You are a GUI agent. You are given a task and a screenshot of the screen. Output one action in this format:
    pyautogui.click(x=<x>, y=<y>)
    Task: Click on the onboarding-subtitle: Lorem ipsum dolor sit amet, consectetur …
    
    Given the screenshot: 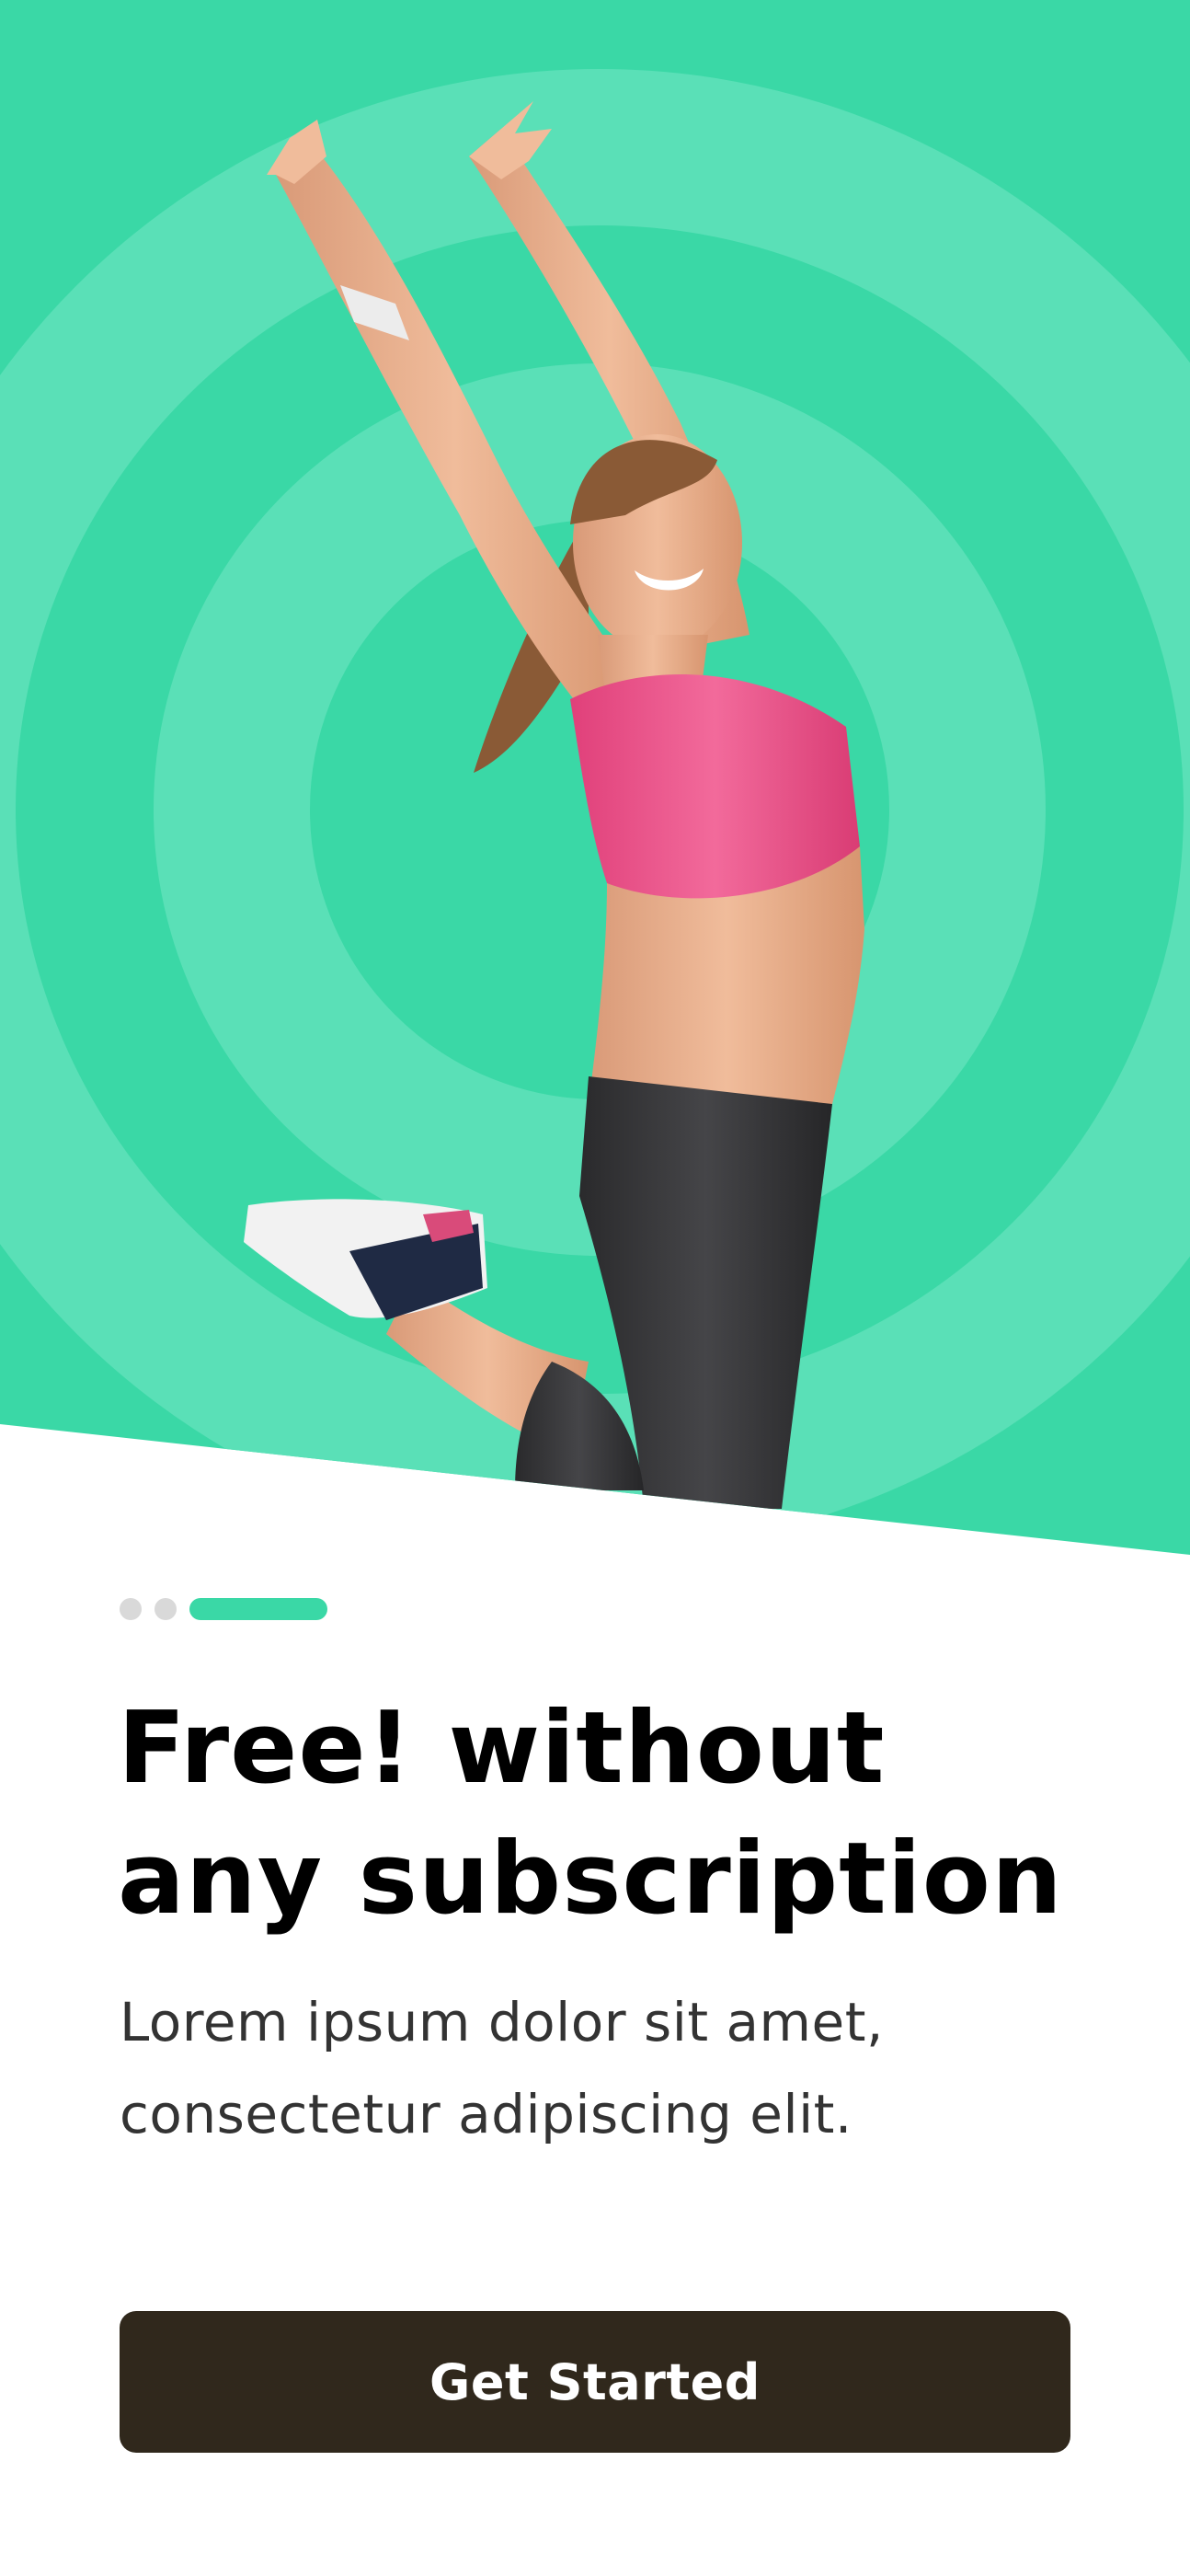 What is the action you would take?
    pyautogui.click(x=502, y=2068)
    